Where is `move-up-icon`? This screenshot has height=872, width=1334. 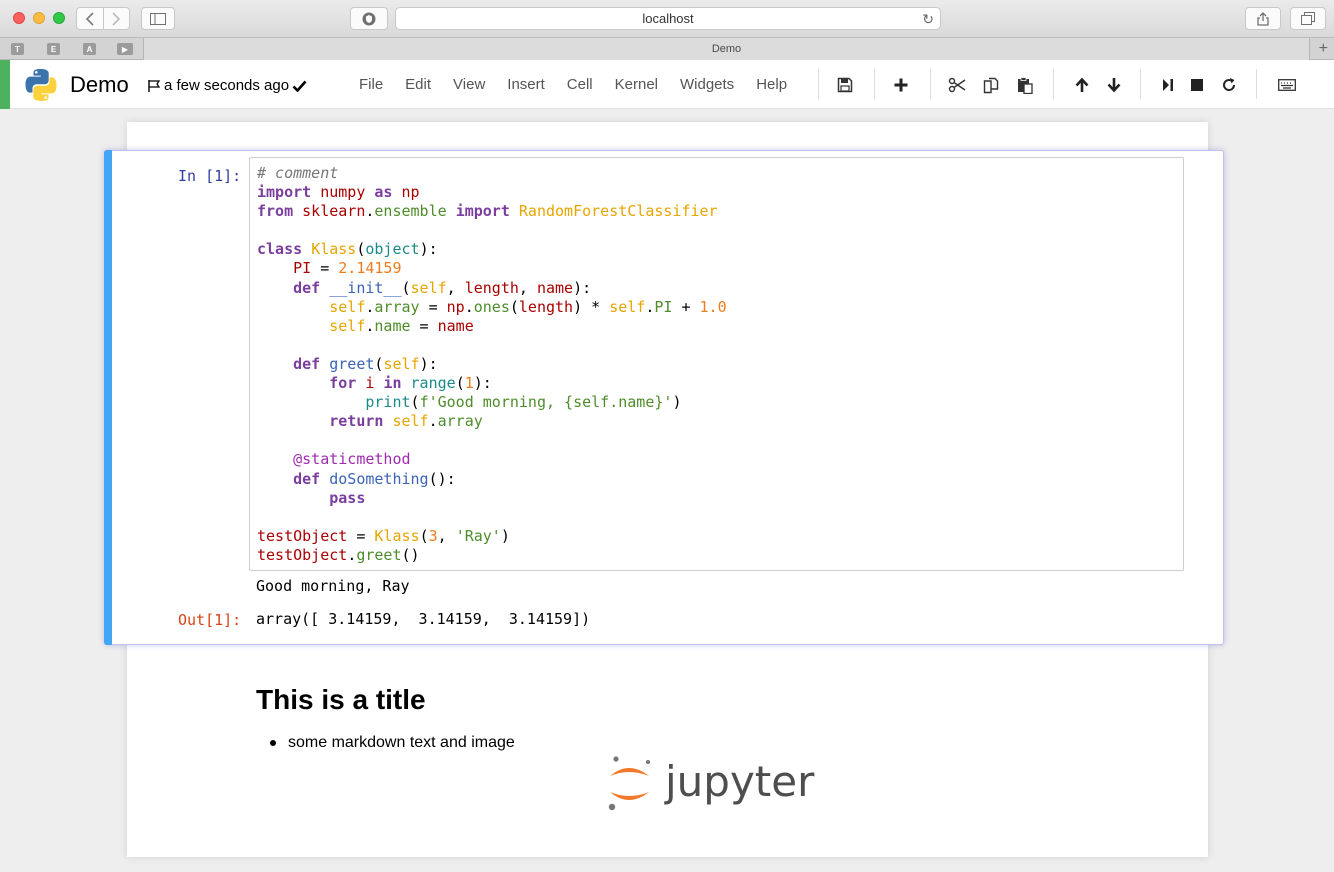
move-up-icon is located at coordinates (1082, 85).